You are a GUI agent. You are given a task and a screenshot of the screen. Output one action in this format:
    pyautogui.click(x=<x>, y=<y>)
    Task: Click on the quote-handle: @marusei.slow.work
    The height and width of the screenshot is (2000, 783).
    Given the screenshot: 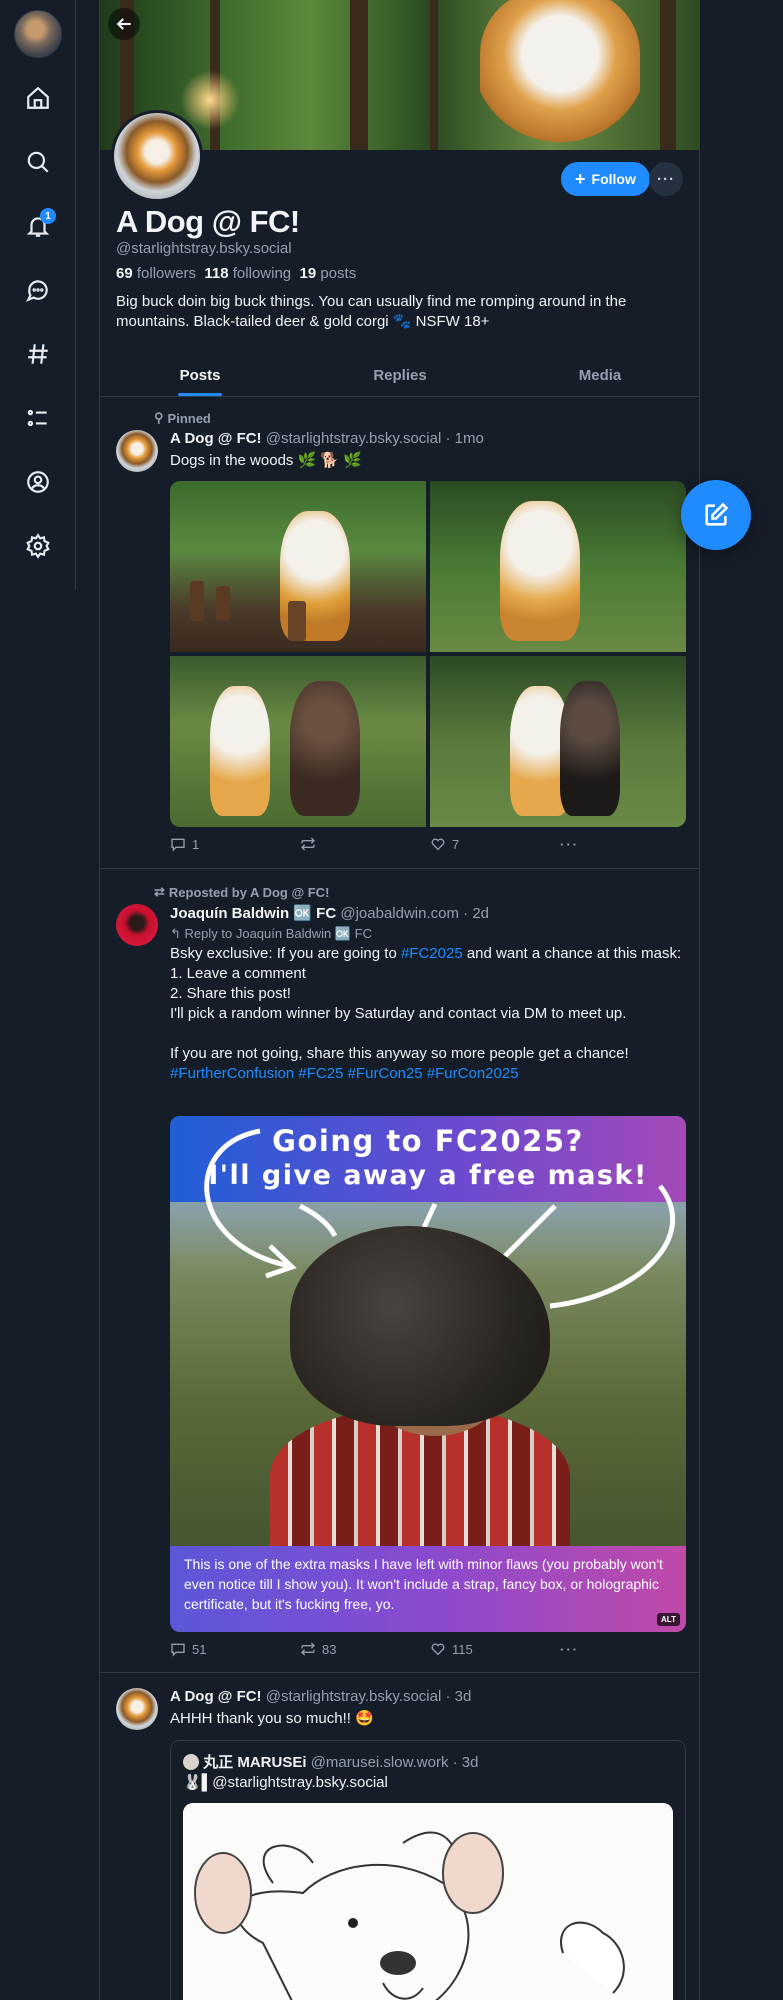 What is the action you would take?
    pyautogui.click(x=380, y=1762)
    